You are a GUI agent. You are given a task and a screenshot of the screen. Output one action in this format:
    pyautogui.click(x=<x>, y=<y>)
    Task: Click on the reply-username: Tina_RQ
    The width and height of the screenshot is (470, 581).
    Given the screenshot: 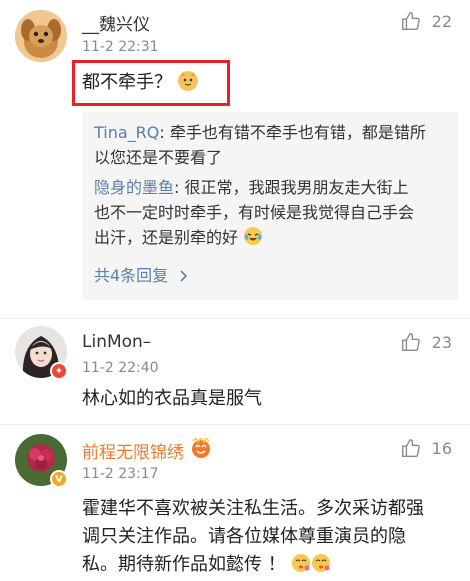 What is the action you would take?
    pyautogui.click(x=126, y=132)
    